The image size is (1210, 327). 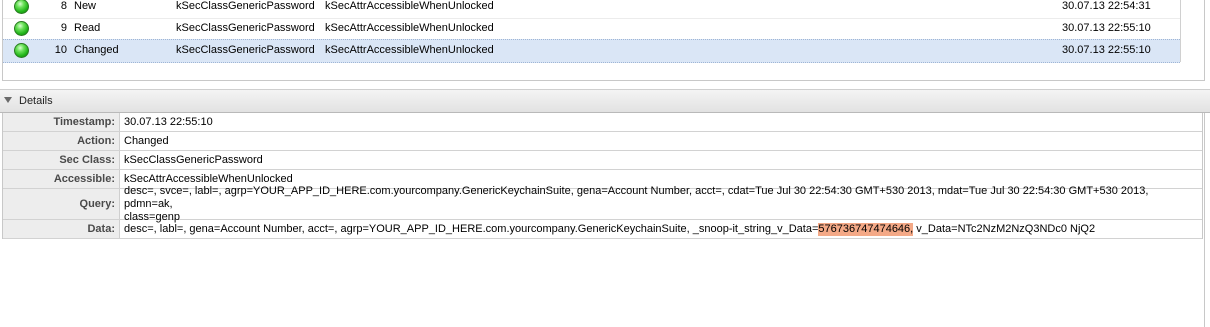 I want to click on detail-value: 30.07.13 22:55:10, so click(x=168, y=121).